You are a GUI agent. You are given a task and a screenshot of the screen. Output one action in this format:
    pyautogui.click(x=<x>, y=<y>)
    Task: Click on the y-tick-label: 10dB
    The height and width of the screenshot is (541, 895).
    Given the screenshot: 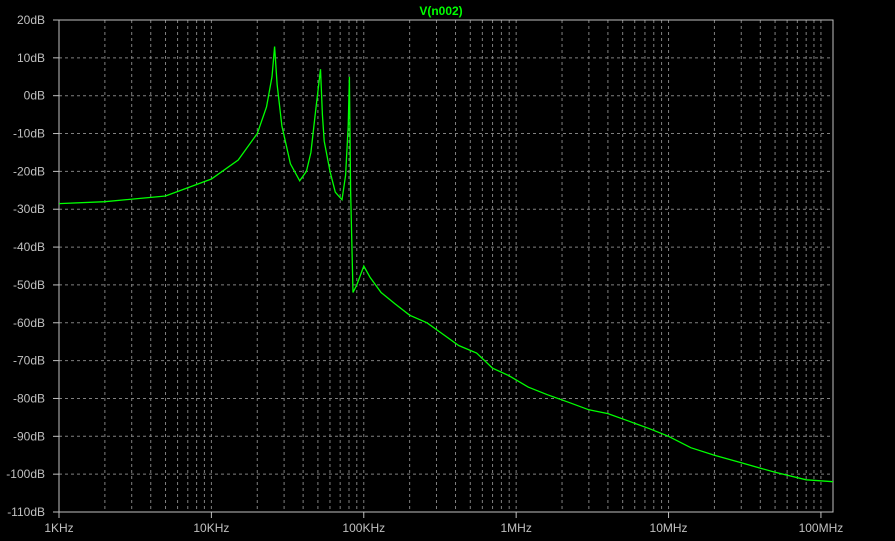 What is the action you would take?
    pyautogui.click(x=31, y=58)
    